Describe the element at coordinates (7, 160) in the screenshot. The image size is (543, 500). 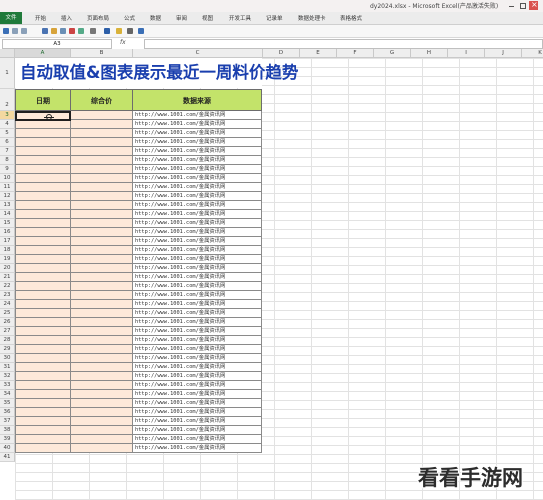
I see `row-header: 8` at that location.